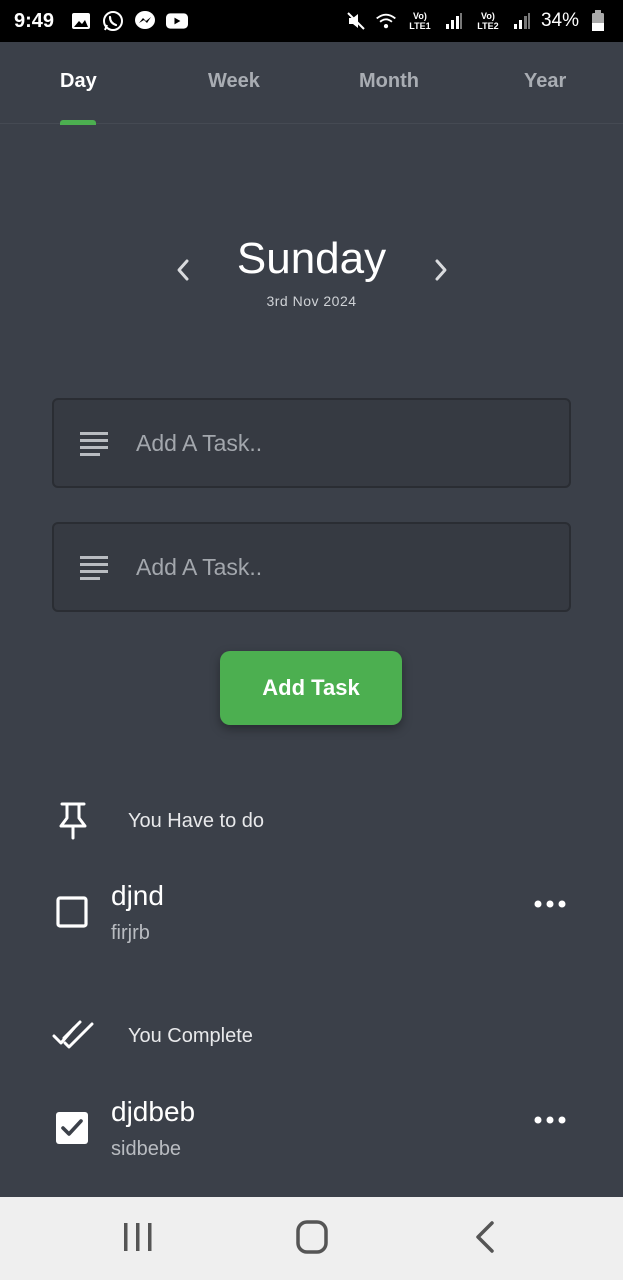 Image resolution: width=623 pixels, height=1280 pixels. Describe the element at coordinates (311, 301) in the screenshot. I see `date-subtitle: 3rd Nov 2024` at that location.